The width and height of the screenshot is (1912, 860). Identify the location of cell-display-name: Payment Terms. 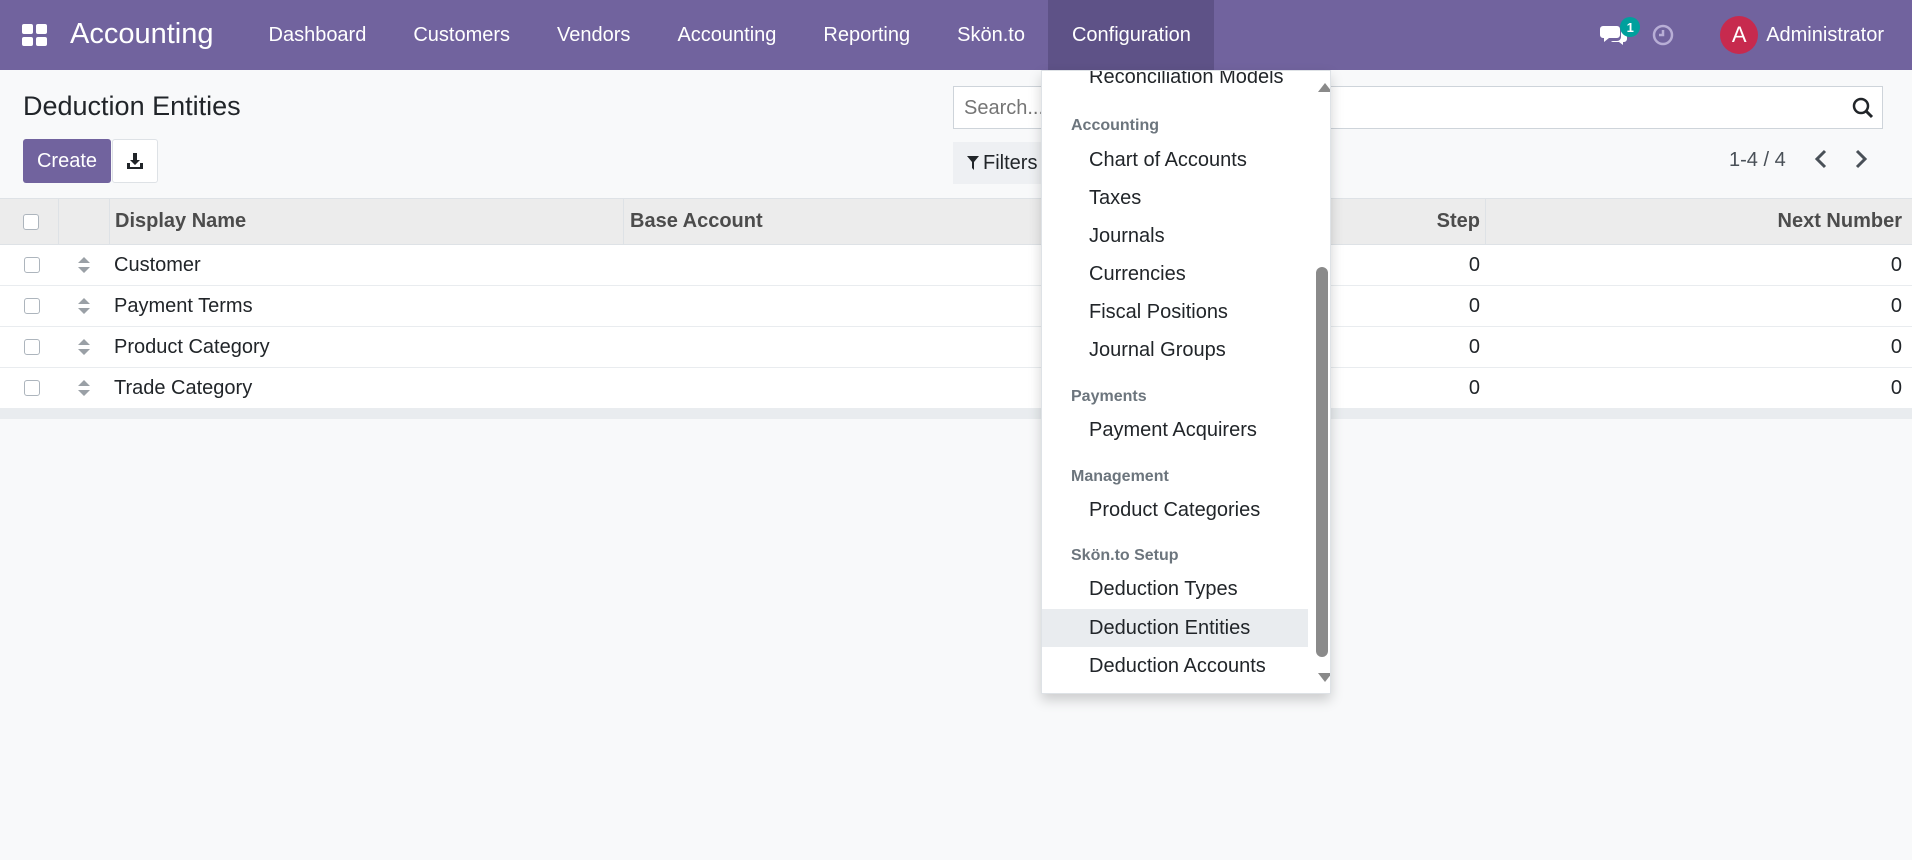
(183, 305).